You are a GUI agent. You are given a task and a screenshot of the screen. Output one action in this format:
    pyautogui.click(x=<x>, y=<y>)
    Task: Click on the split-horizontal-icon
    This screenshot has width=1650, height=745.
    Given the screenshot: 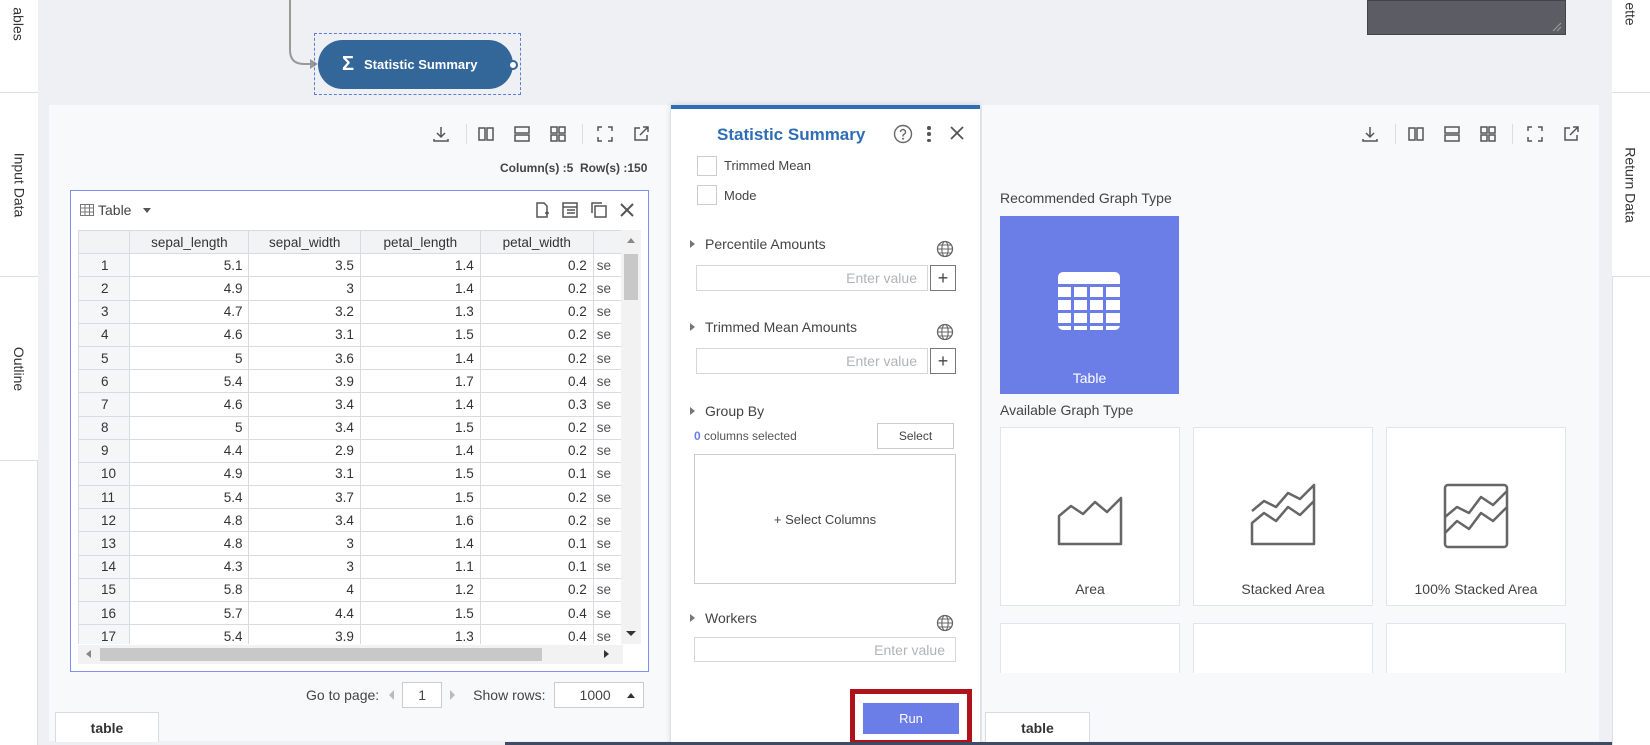 What is the action you would take?
    pyautogui.click(x=522, y=134)
    